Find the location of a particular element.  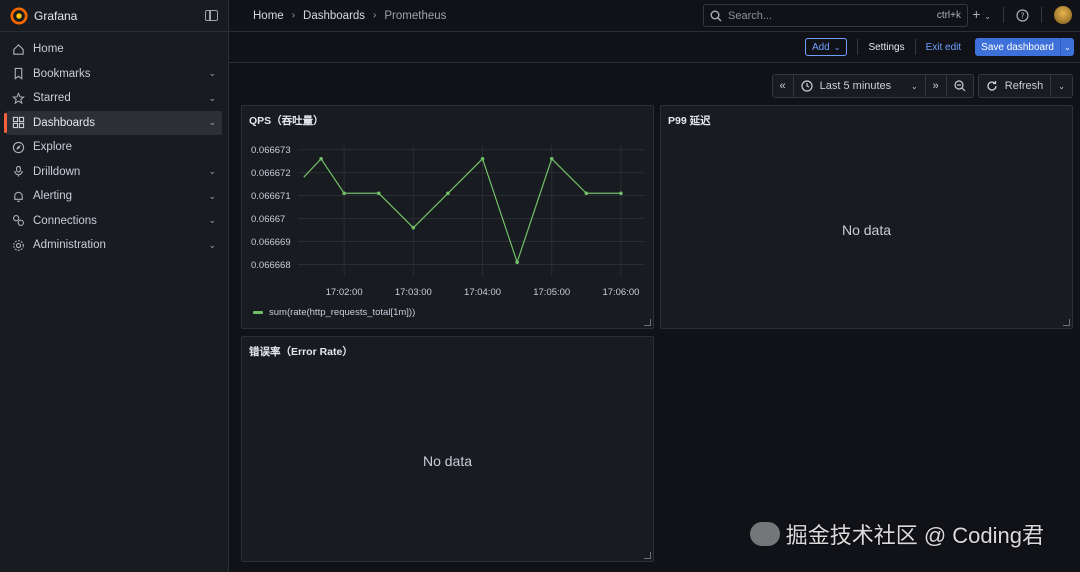

add-button-label: Add is located at coordinates (820, 47).